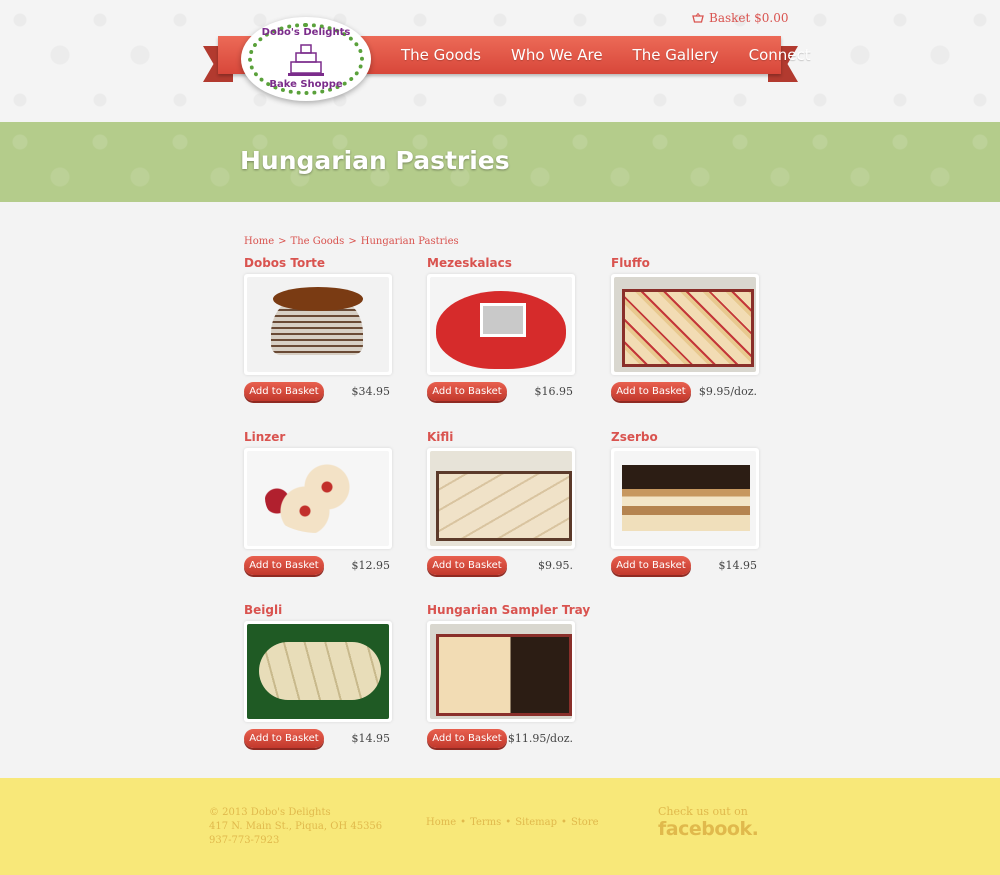  I want to click on product-price: $12.95, so click(371, 565).